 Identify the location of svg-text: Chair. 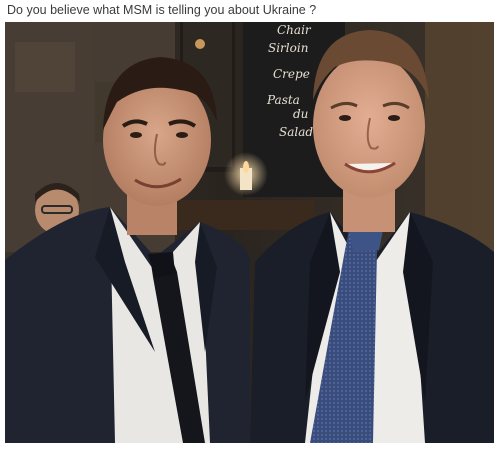
(294, 30).